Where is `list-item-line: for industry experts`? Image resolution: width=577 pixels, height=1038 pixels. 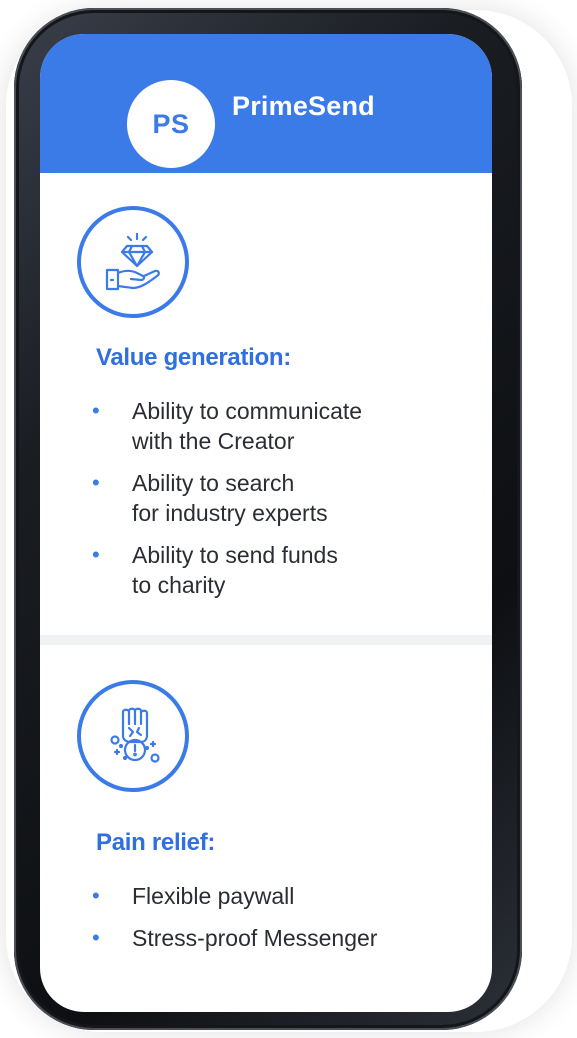 list-item-line: for industry experts is located at coordinates (230, 513).